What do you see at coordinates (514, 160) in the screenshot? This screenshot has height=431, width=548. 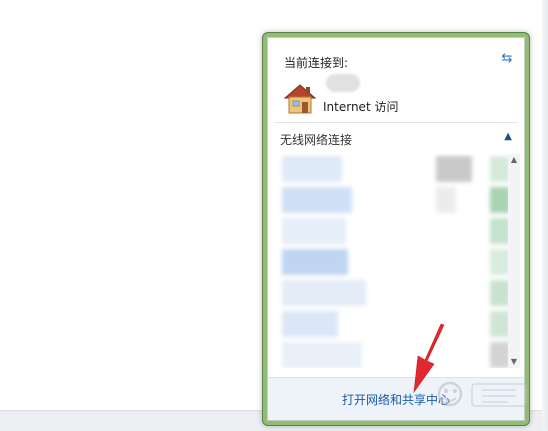 I see `scroll-up-icon: ▲` at bounding box center [514, 160].